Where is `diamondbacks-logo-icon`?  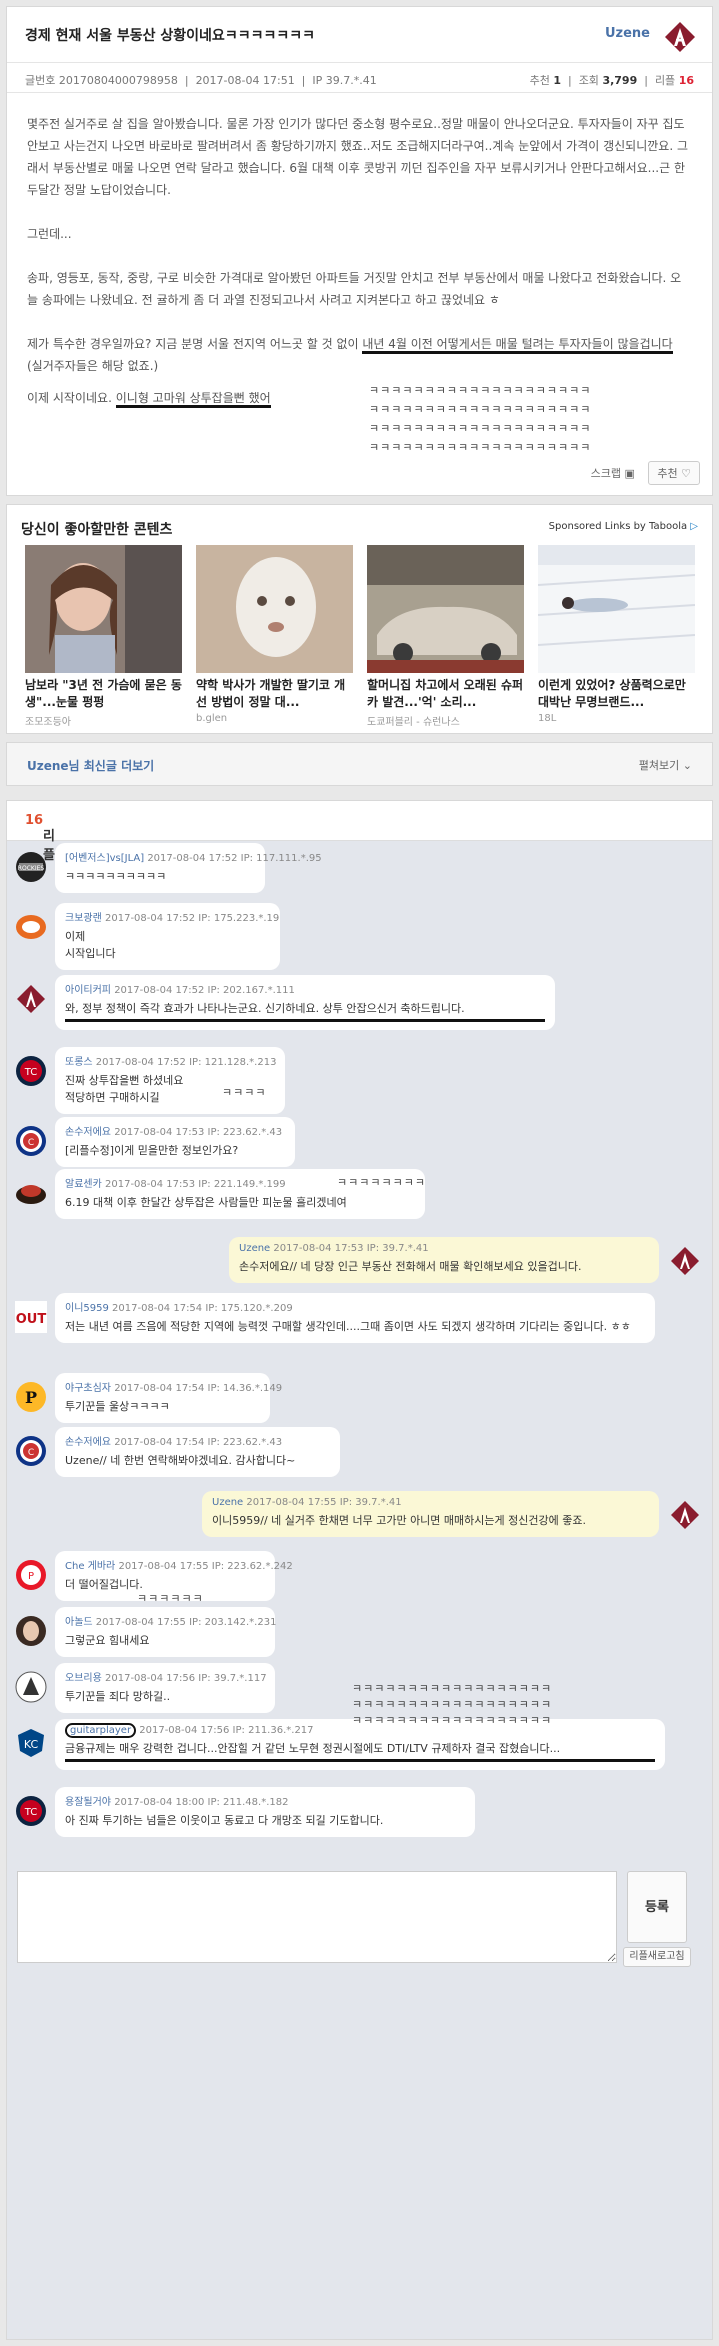
diamondbacks-logo-icon is located at coordinates (680, 37).